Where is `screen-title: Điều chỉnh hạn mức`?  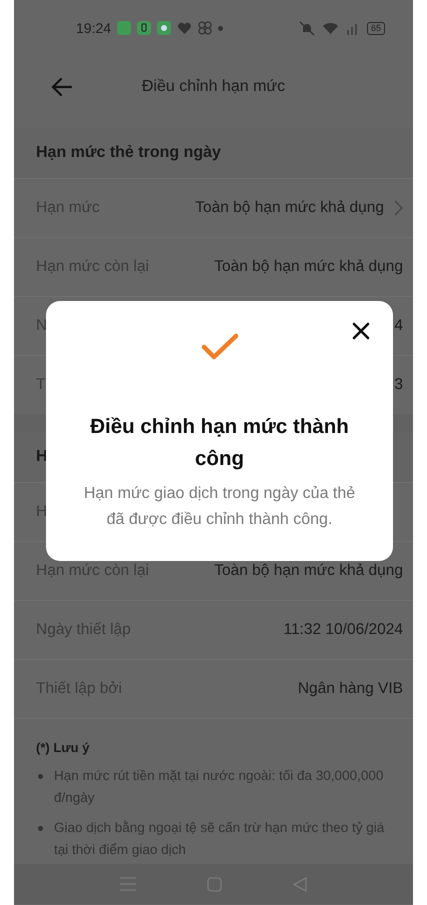 screen-title: Điều chỉnh hạn mức is located at coordinates (213, 87).